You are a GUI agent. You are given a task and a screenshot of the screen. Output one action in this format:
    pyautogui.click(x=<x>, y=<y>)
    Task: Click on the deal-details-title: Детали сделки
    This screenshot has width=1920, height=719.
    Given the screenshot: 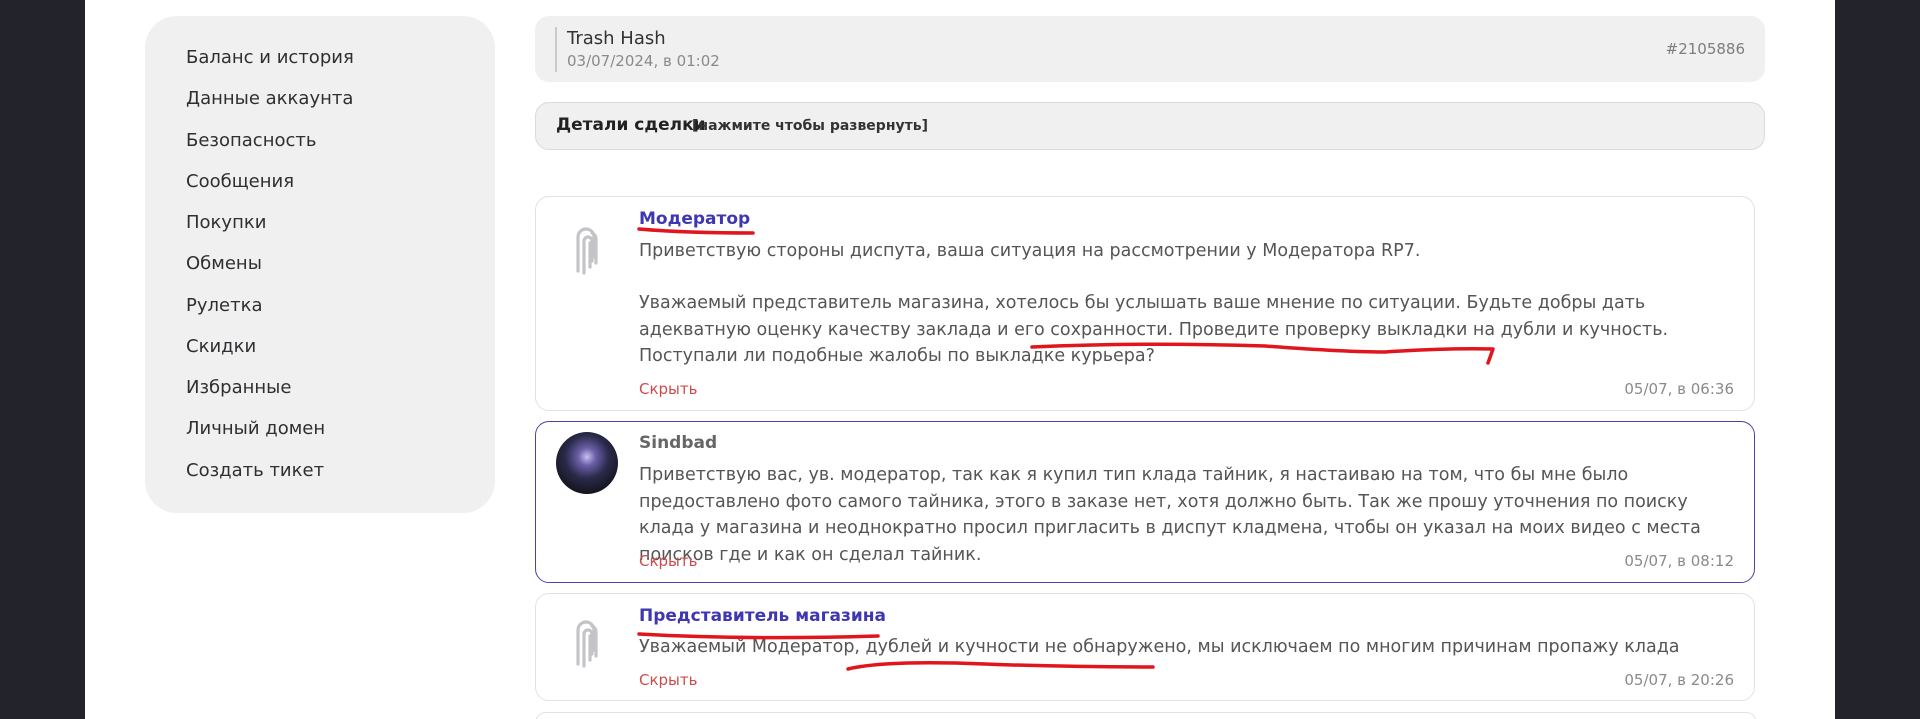 What is the action you would take?
    pyautogui.click(x=631, y=125)
    